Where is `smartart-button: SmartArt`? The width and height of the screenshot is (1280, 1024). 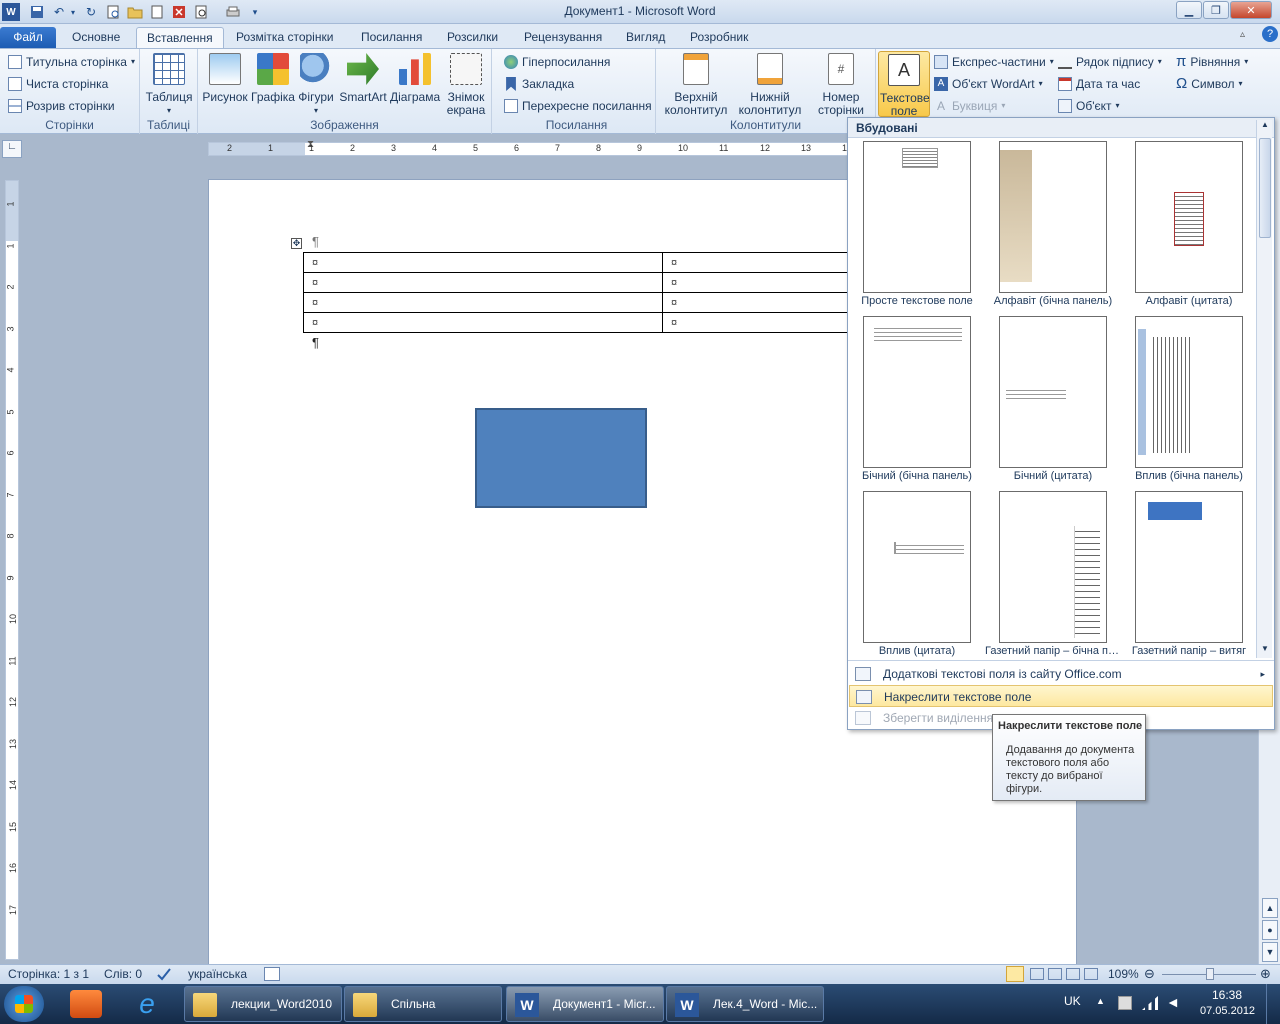 smartart-button: SmartArt is located at coordinates (363, 78).